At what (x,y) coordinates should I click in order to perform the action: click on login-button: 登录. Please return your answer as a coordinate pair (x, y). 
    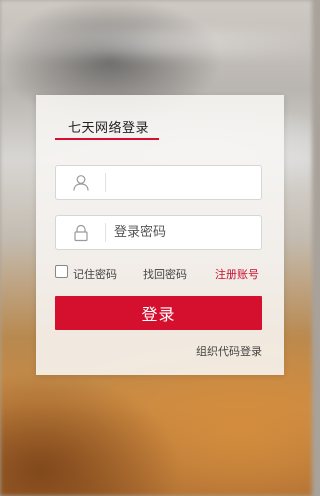
    Looking at the image, I should click on (158, 313).